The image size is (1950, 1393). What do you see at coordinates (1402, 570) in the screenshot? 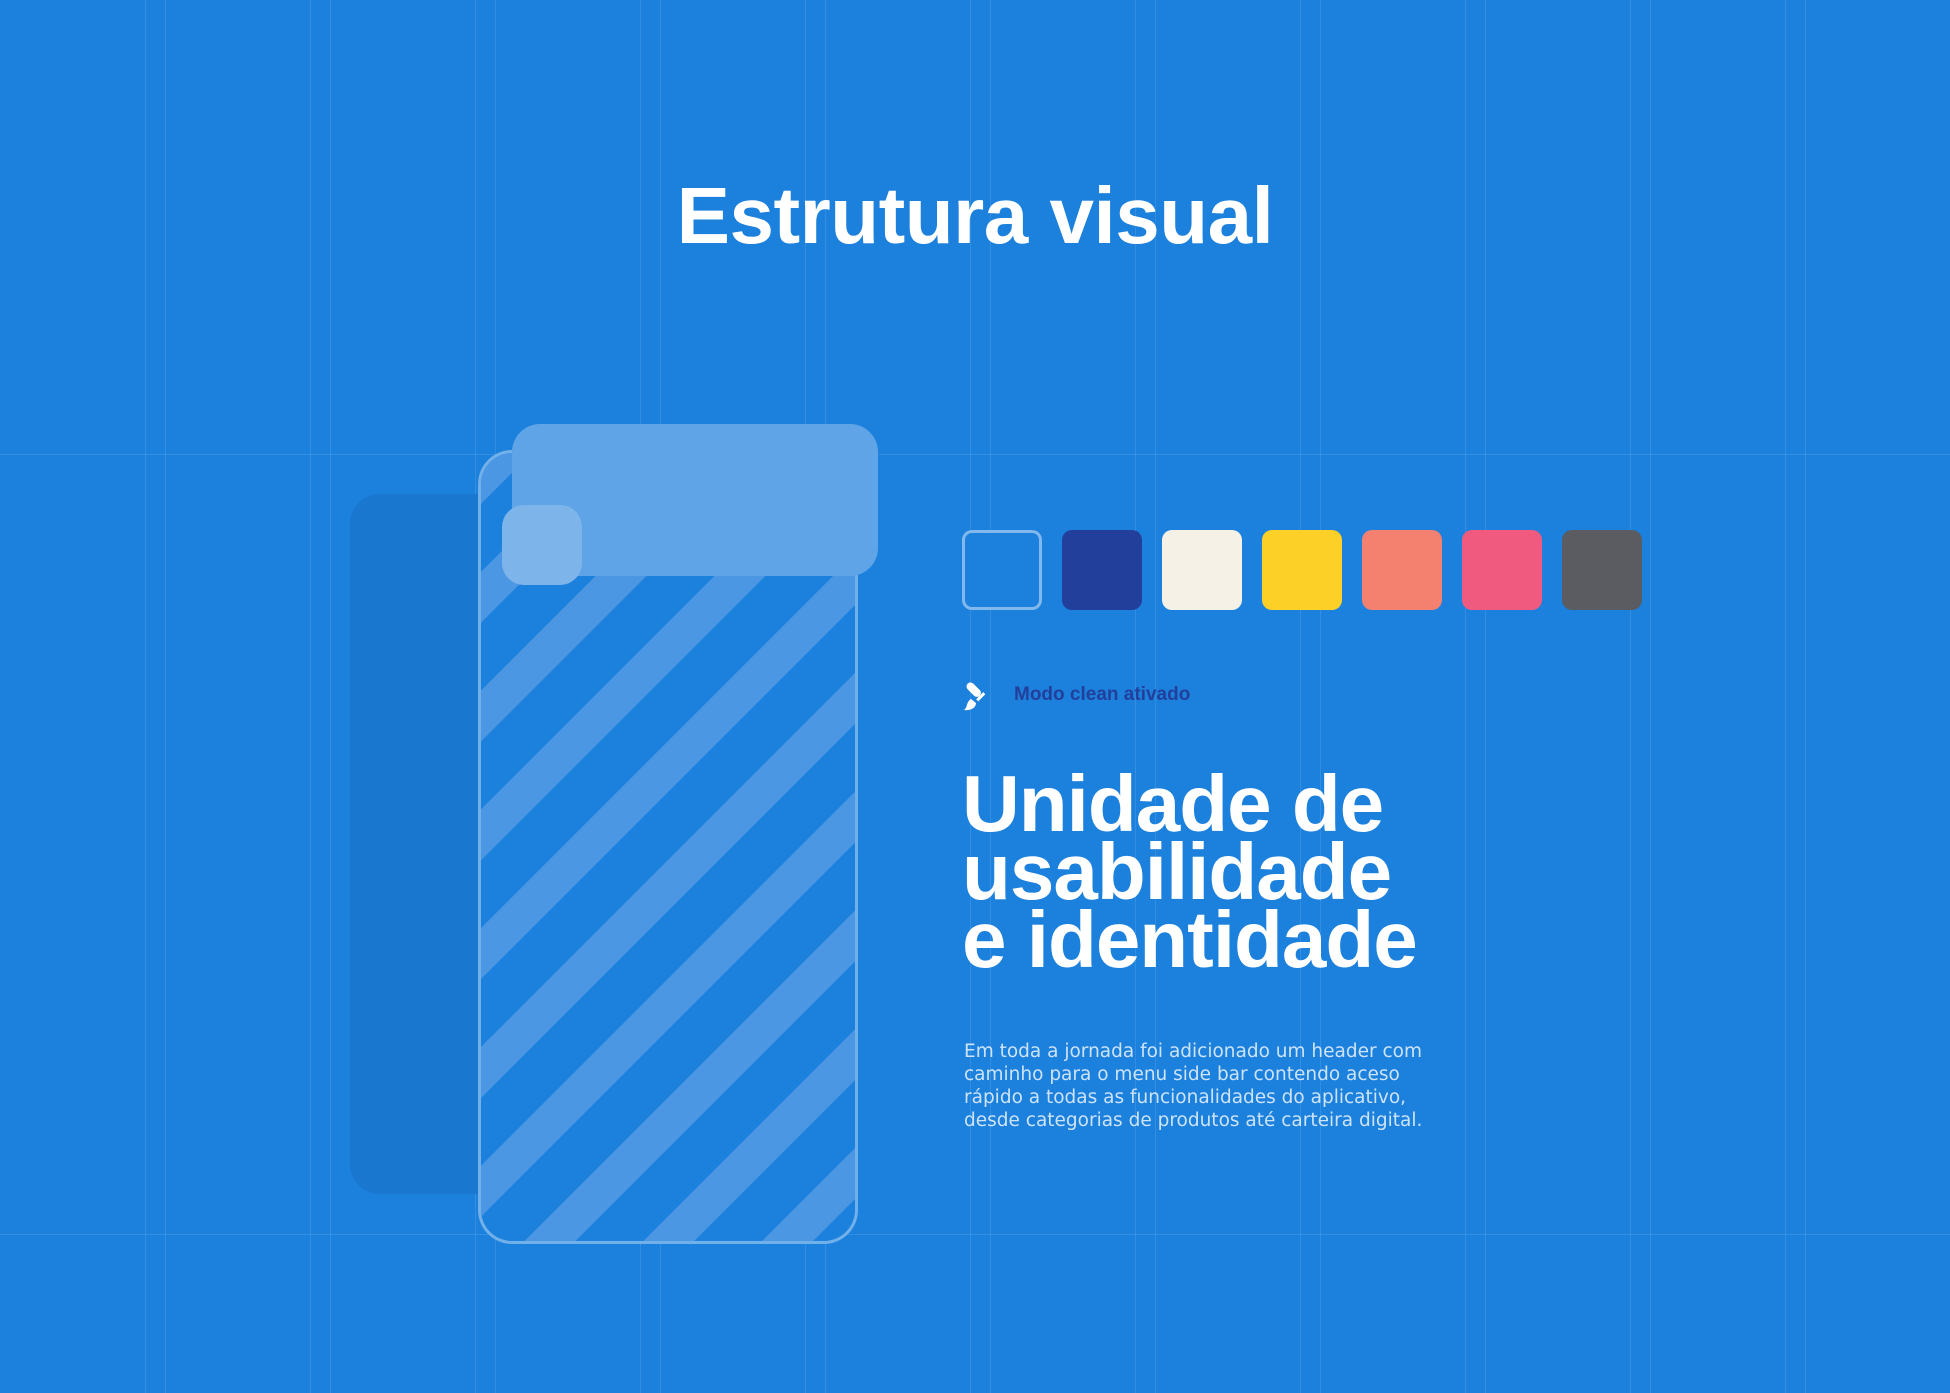
I see `color-swatch-salmon` at bounding box center [1402, 570].